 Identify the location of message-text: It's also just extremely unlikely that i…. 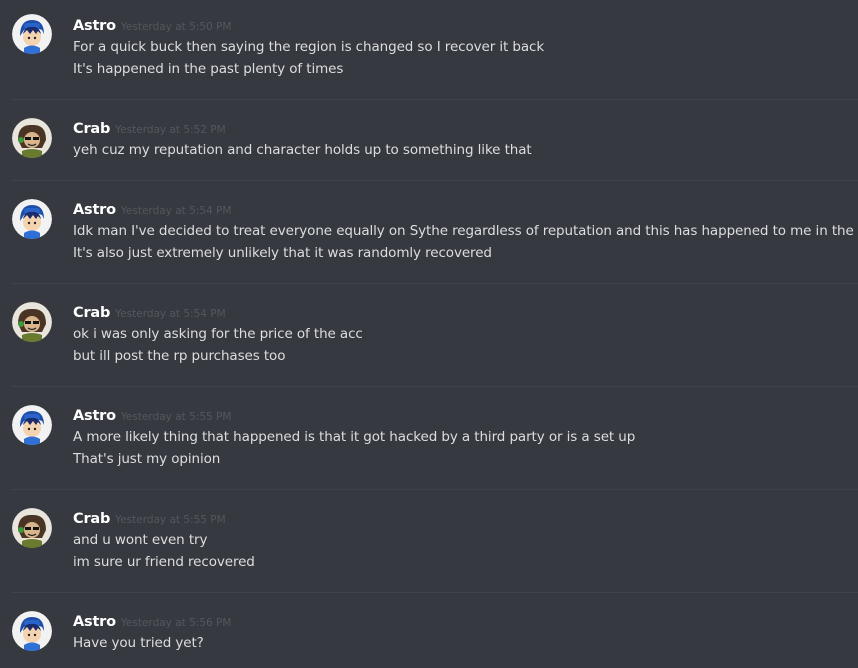
(282, 253).